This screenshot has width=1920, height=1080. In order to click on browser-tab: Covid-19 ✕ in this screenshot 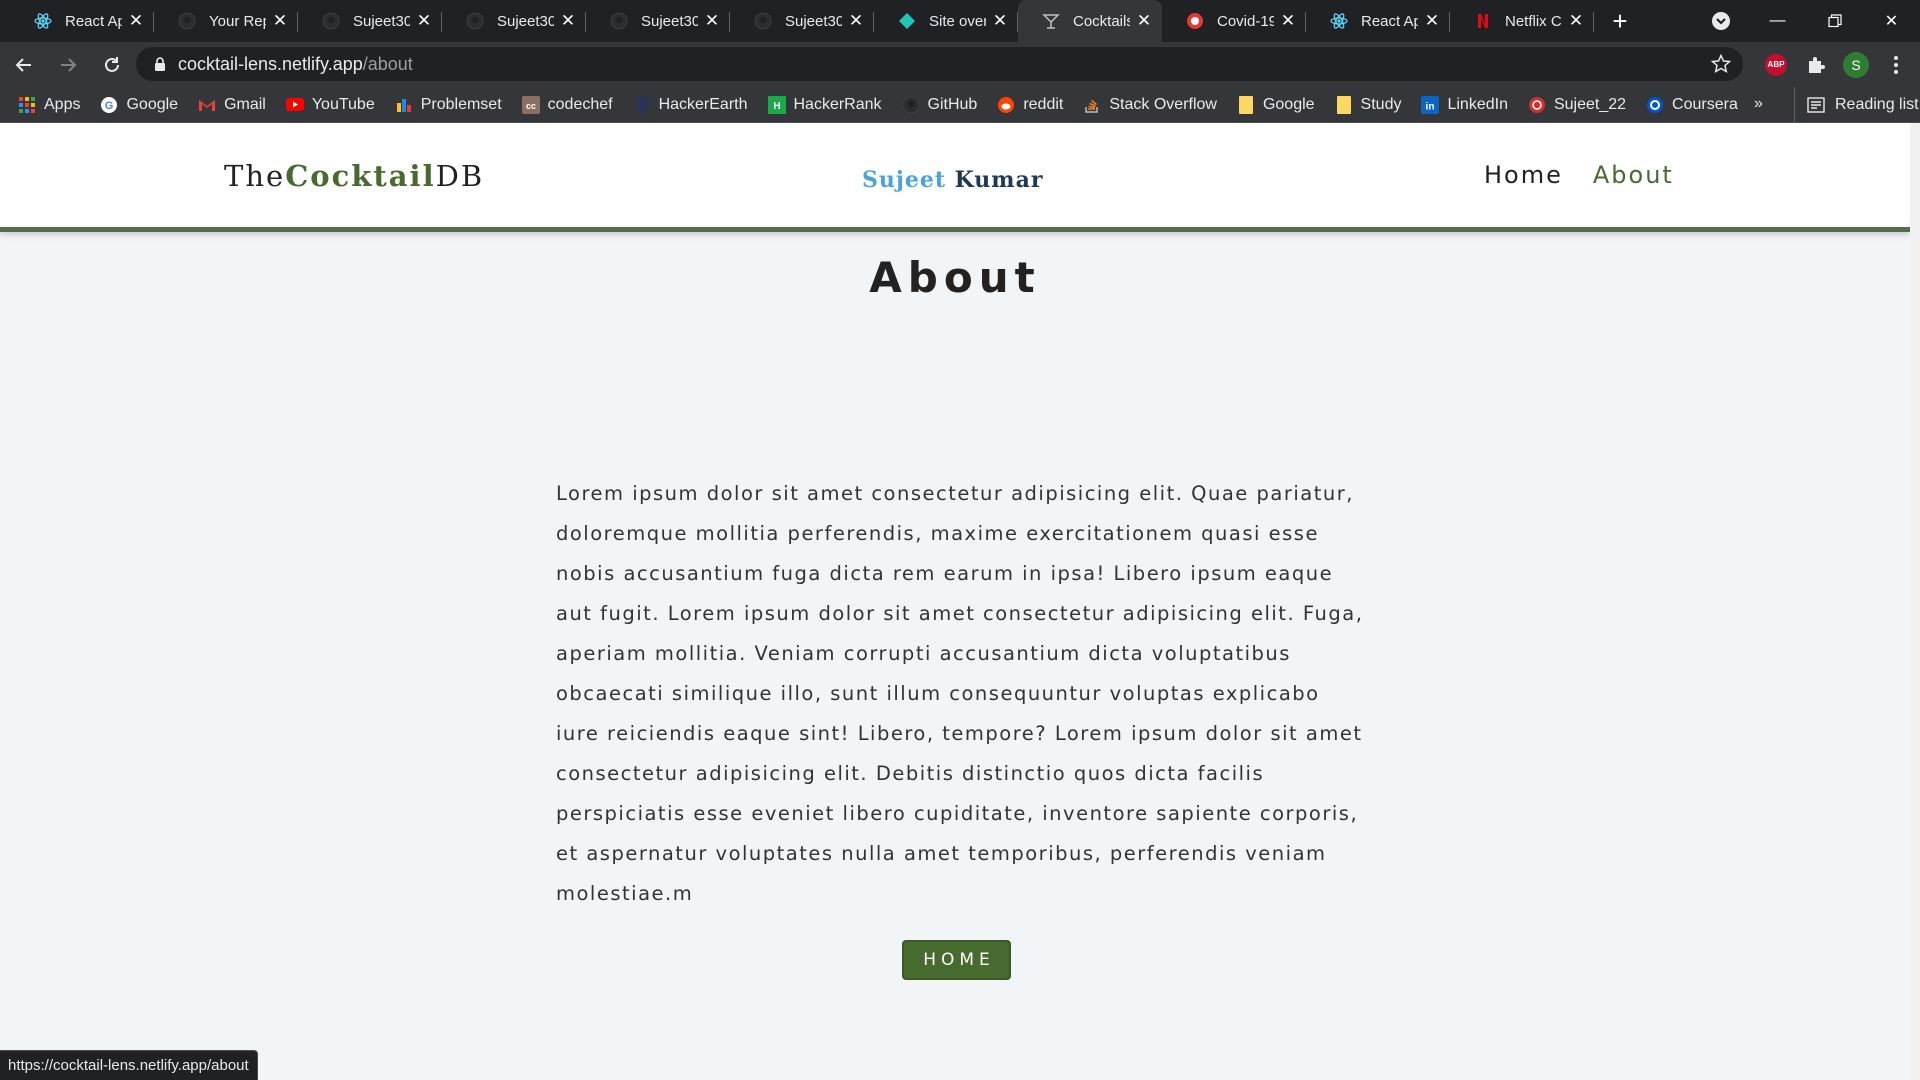, I will do `click(1234, 21)`.